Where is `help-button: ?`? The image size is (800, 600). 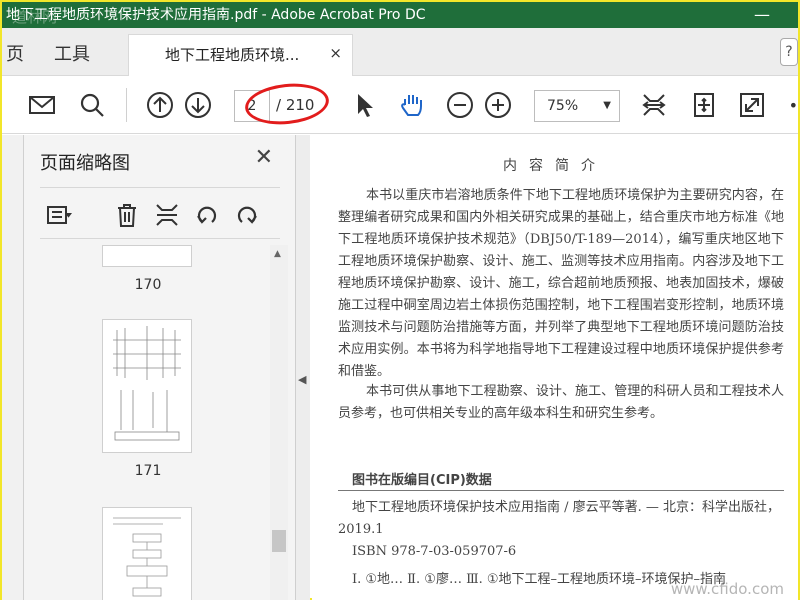 help-button: ? is located at coordinates (789, 52).